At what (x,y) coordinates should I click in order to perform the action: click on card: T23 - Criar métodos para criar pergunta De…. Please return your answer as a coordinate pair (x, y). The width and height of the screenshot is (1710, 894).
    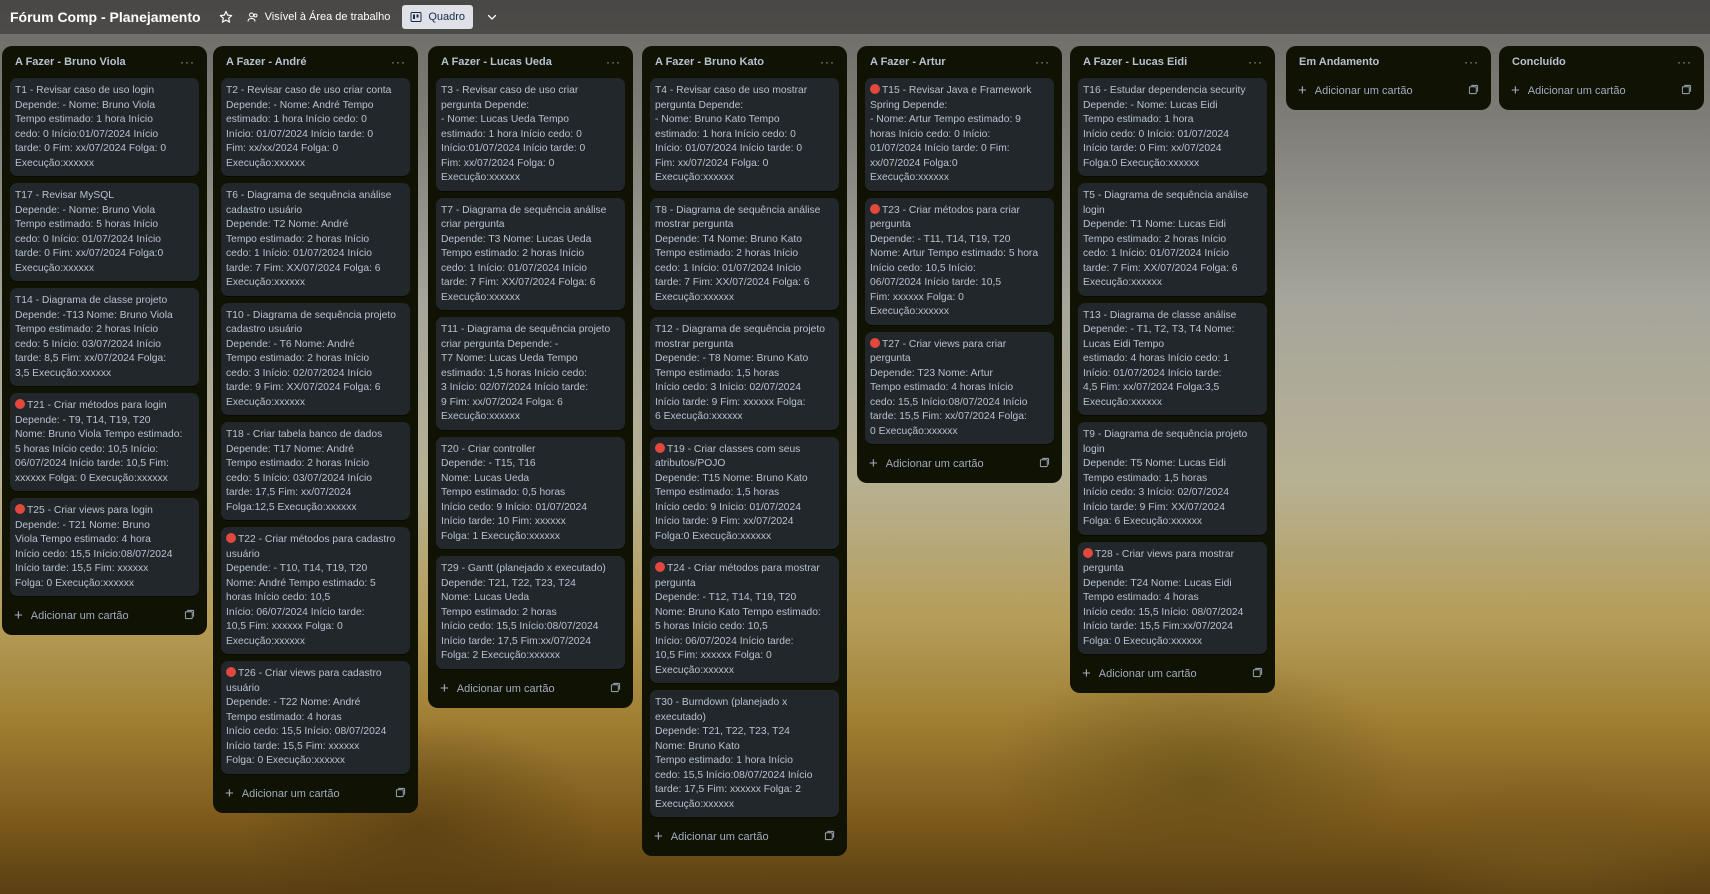
    Looking at the image, I should click on (959, 261).